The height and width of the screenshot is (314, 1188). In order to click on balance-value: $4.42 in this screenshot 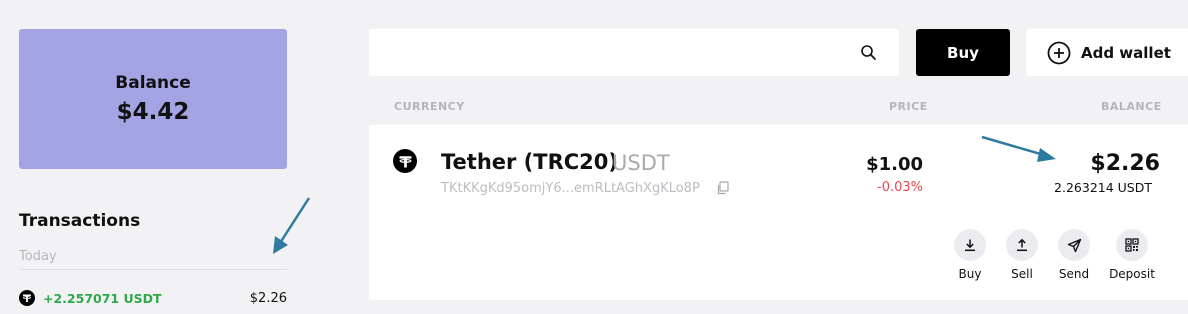, I will do `click(153, 112)`.